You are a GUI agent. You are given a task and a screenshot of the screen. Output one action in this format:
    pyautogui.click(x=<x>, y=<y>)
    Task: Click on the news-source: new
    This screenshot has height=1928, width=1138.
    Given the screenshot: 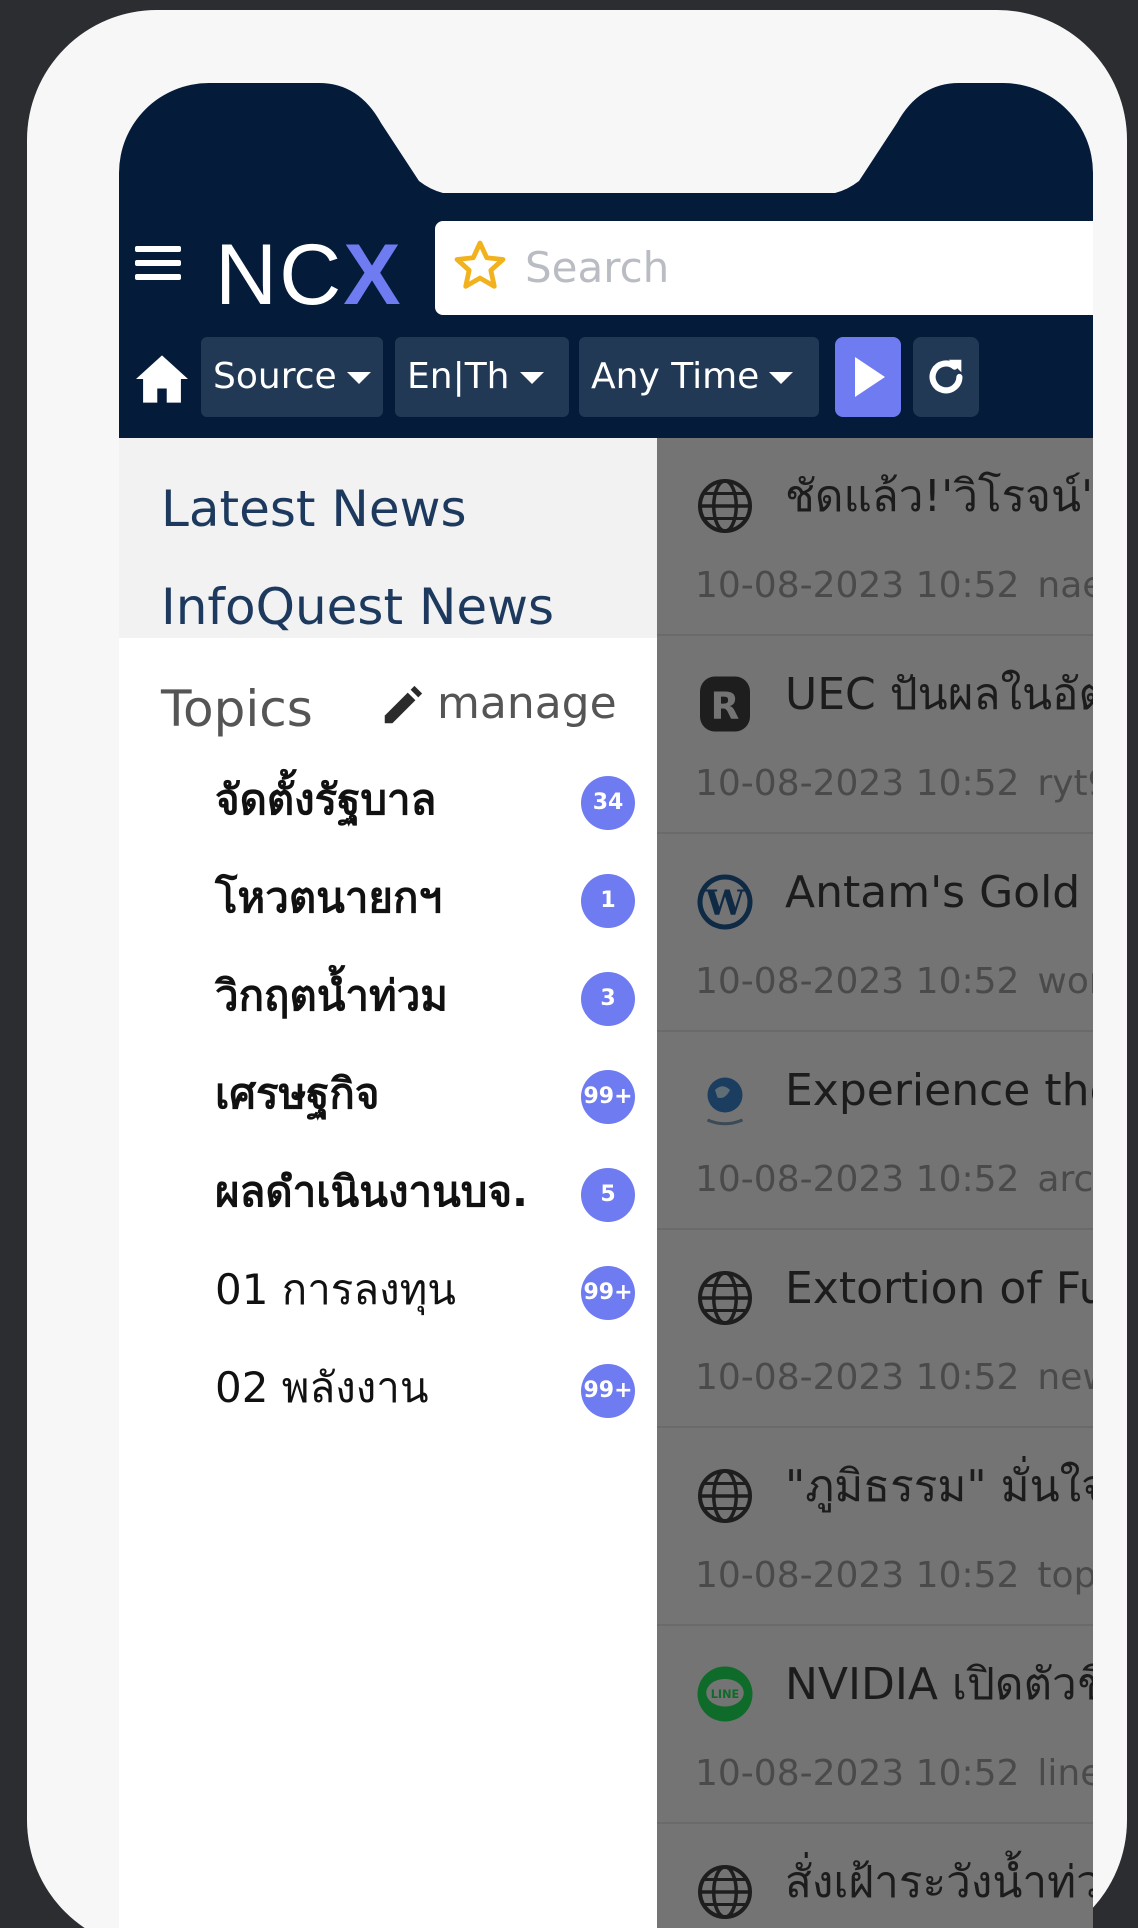 What is the action you would take?
    pyautogui.click(x=1065, y=1377)
    